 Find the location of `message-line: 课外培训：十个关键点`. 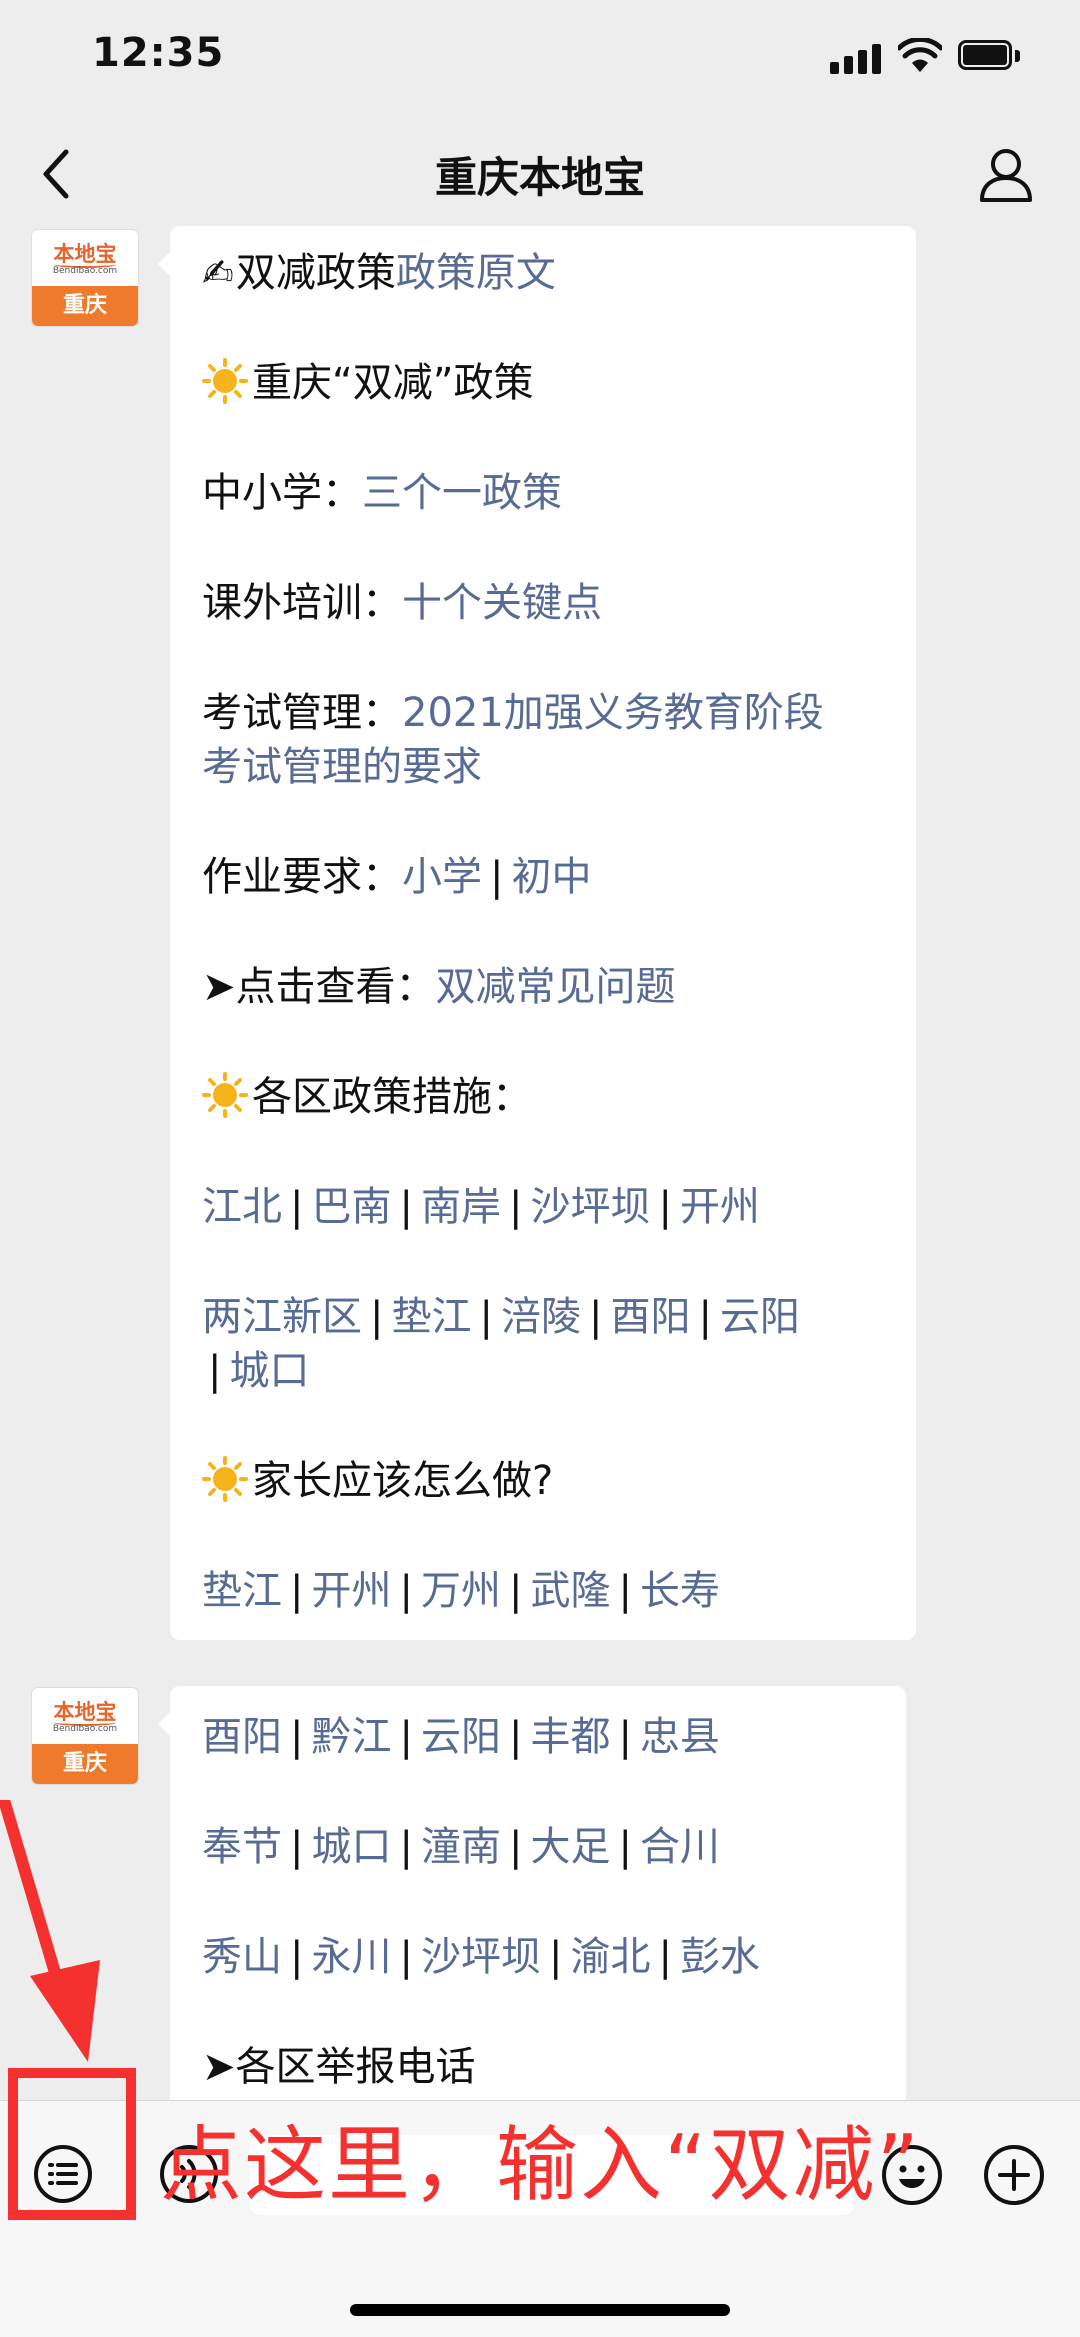

message-line: 课外培训：十个关键点 is located at coordinates (402, 603).